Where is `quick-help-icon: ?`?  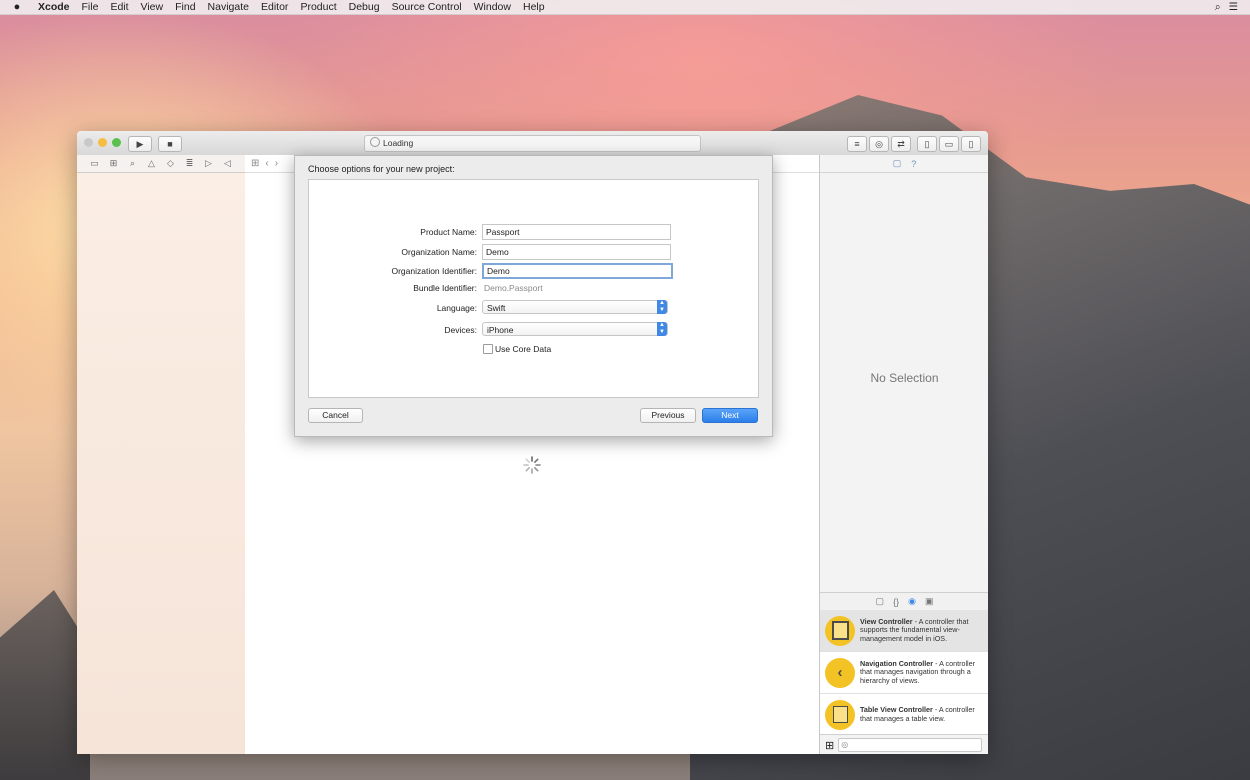 quick-help-icon: ? is located at coordinates (913, 164).